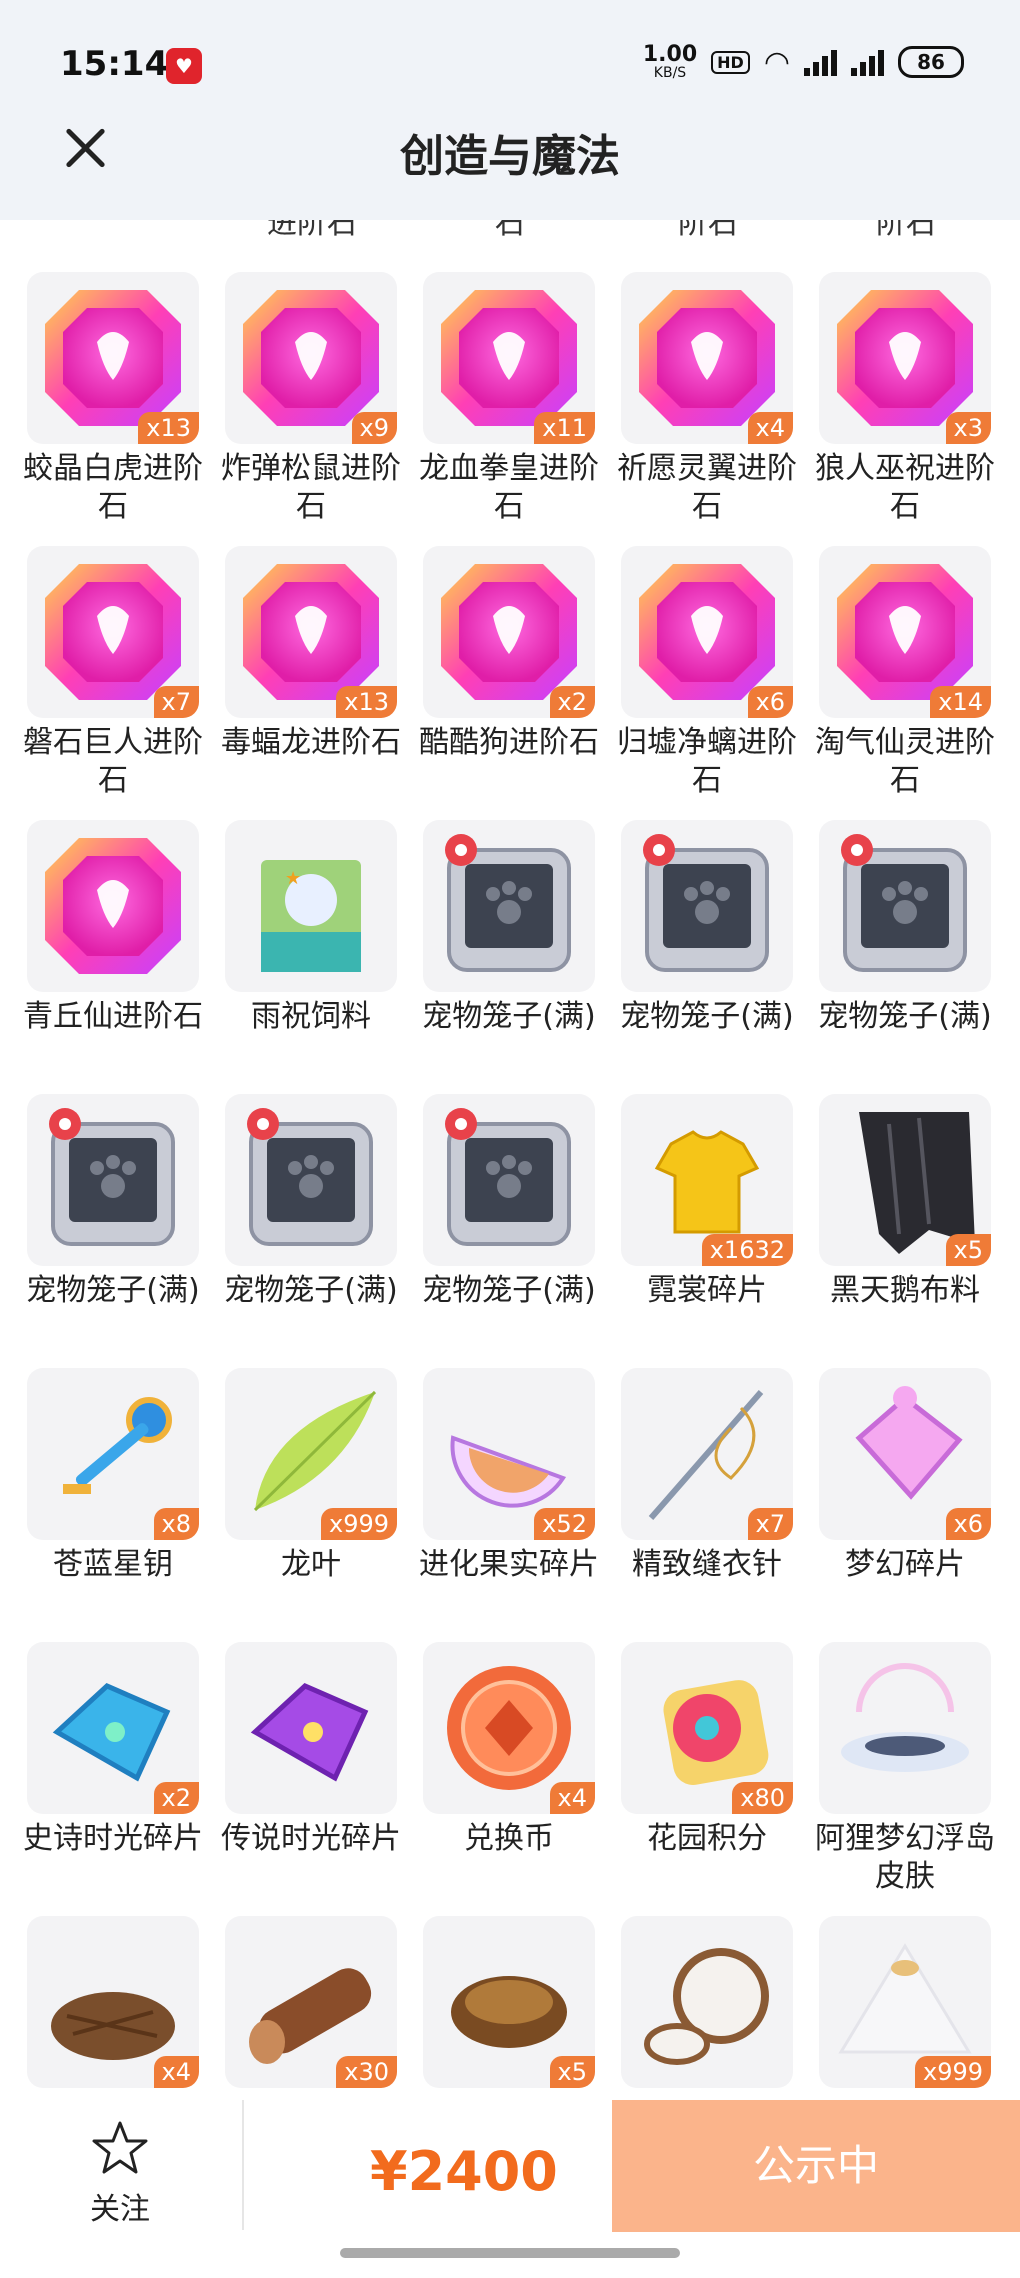  What do you see at coordinates (905, 632) in the screenshot?
I see `gem-icon: x14` at bounding box center [905, 632].